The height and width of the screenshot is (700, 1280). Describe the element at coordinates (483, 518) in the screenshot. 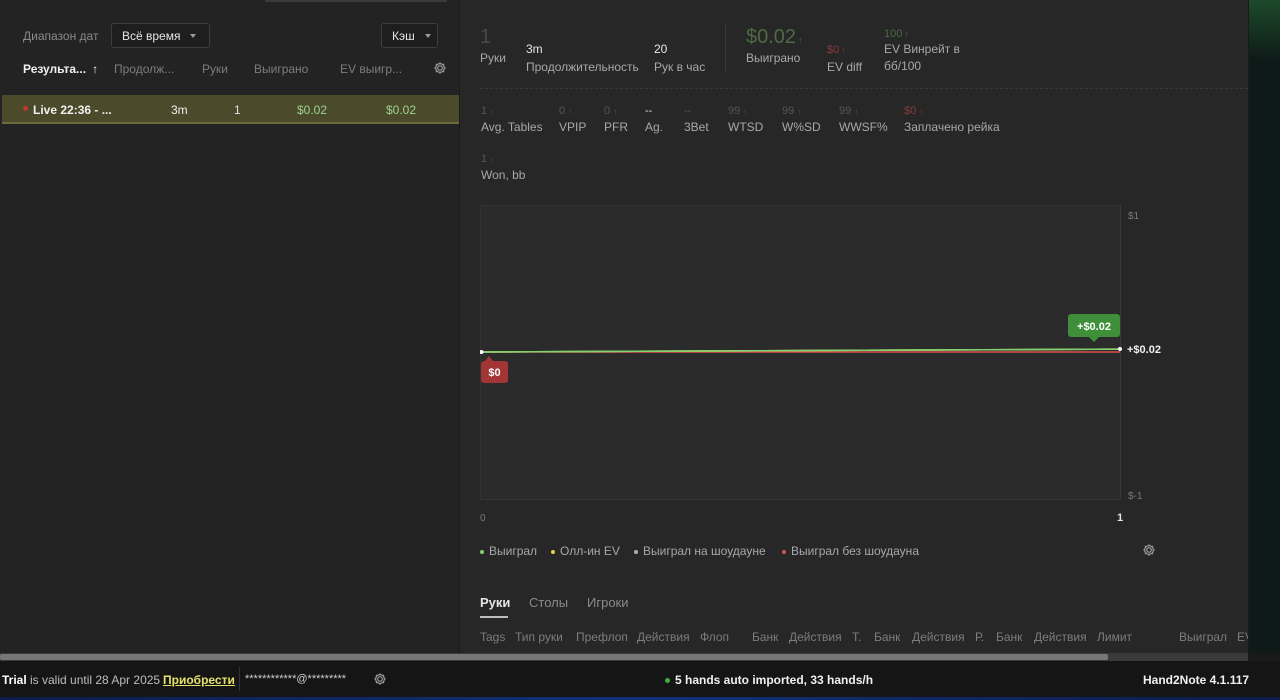

I see `x-tick-label: 0` at that location.